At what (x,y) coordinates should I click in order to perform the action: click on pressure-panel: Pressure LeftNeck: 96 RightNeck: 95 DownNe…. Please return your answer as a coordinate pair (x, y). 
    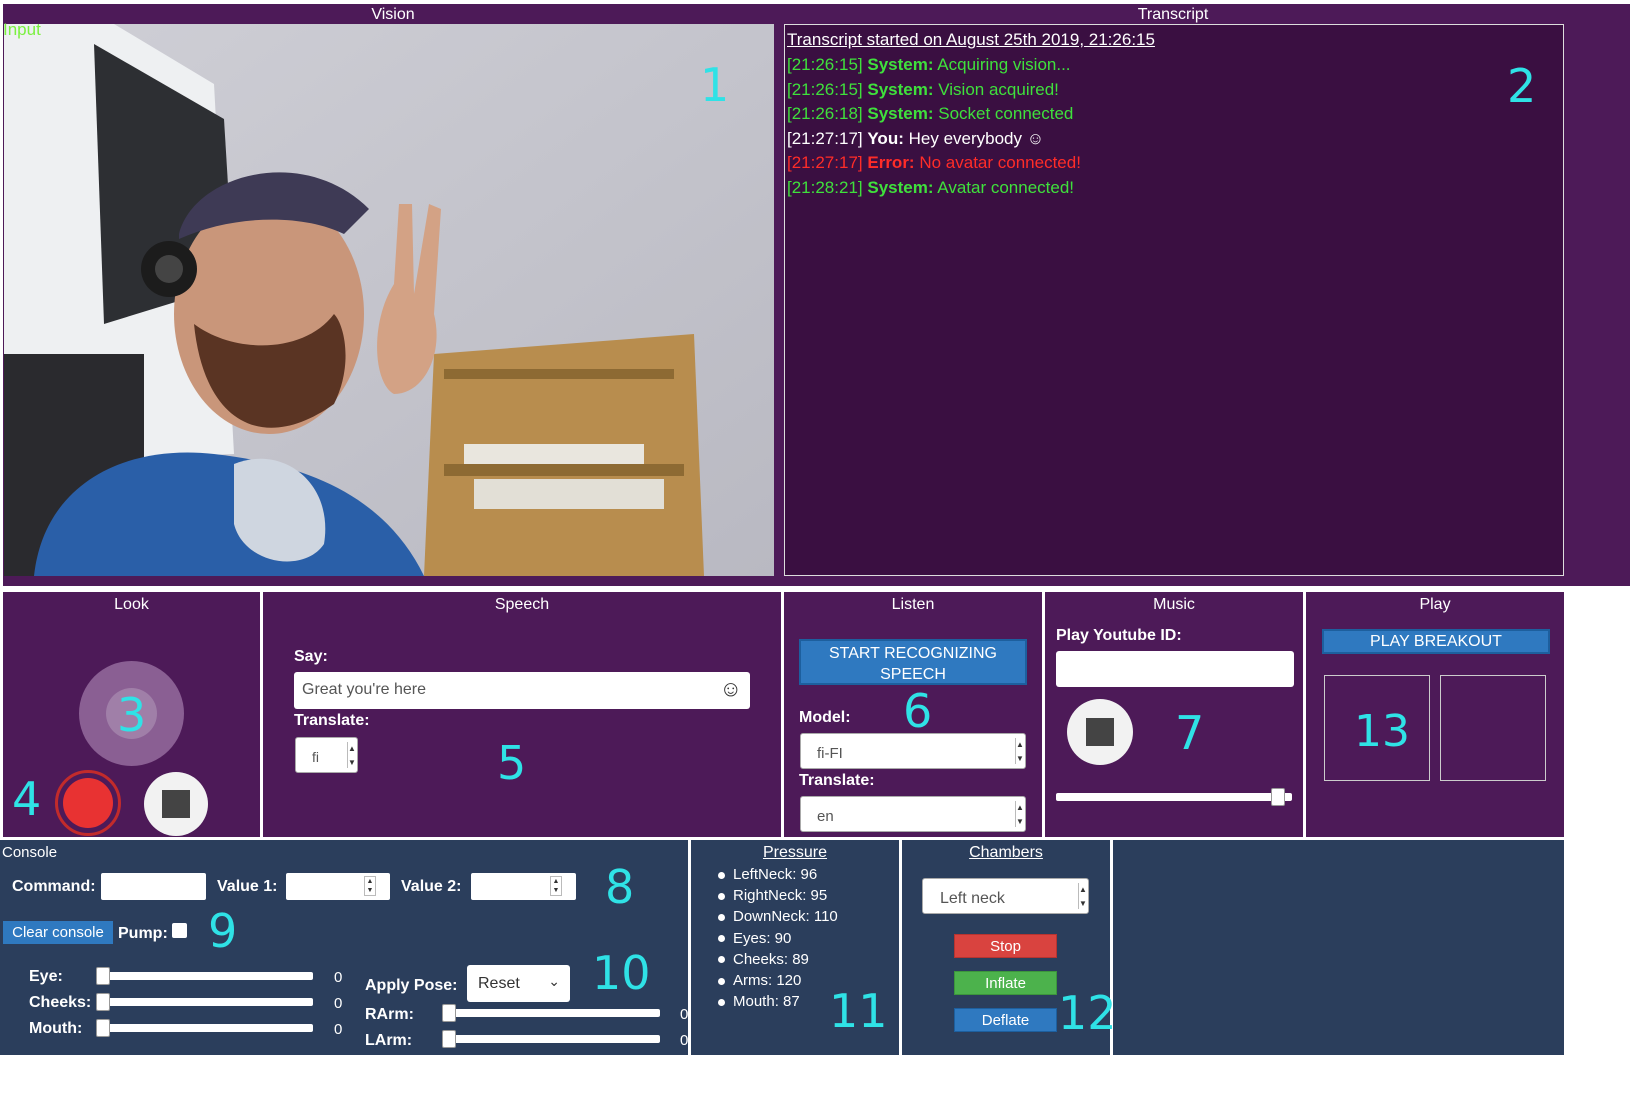
    Looking at the image, I should click on (795, 947).